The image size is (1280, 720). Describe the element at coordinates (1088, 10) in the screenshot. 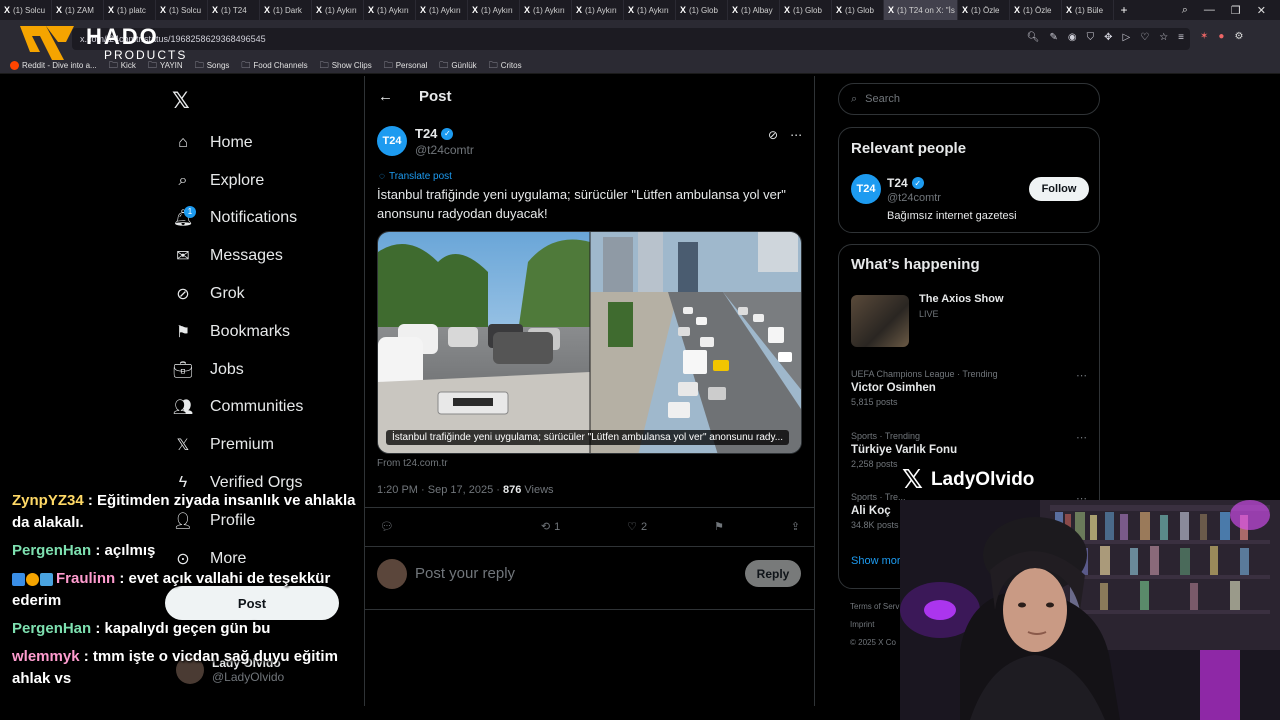

I see `browser-tab: X (1) Büle` at that location.